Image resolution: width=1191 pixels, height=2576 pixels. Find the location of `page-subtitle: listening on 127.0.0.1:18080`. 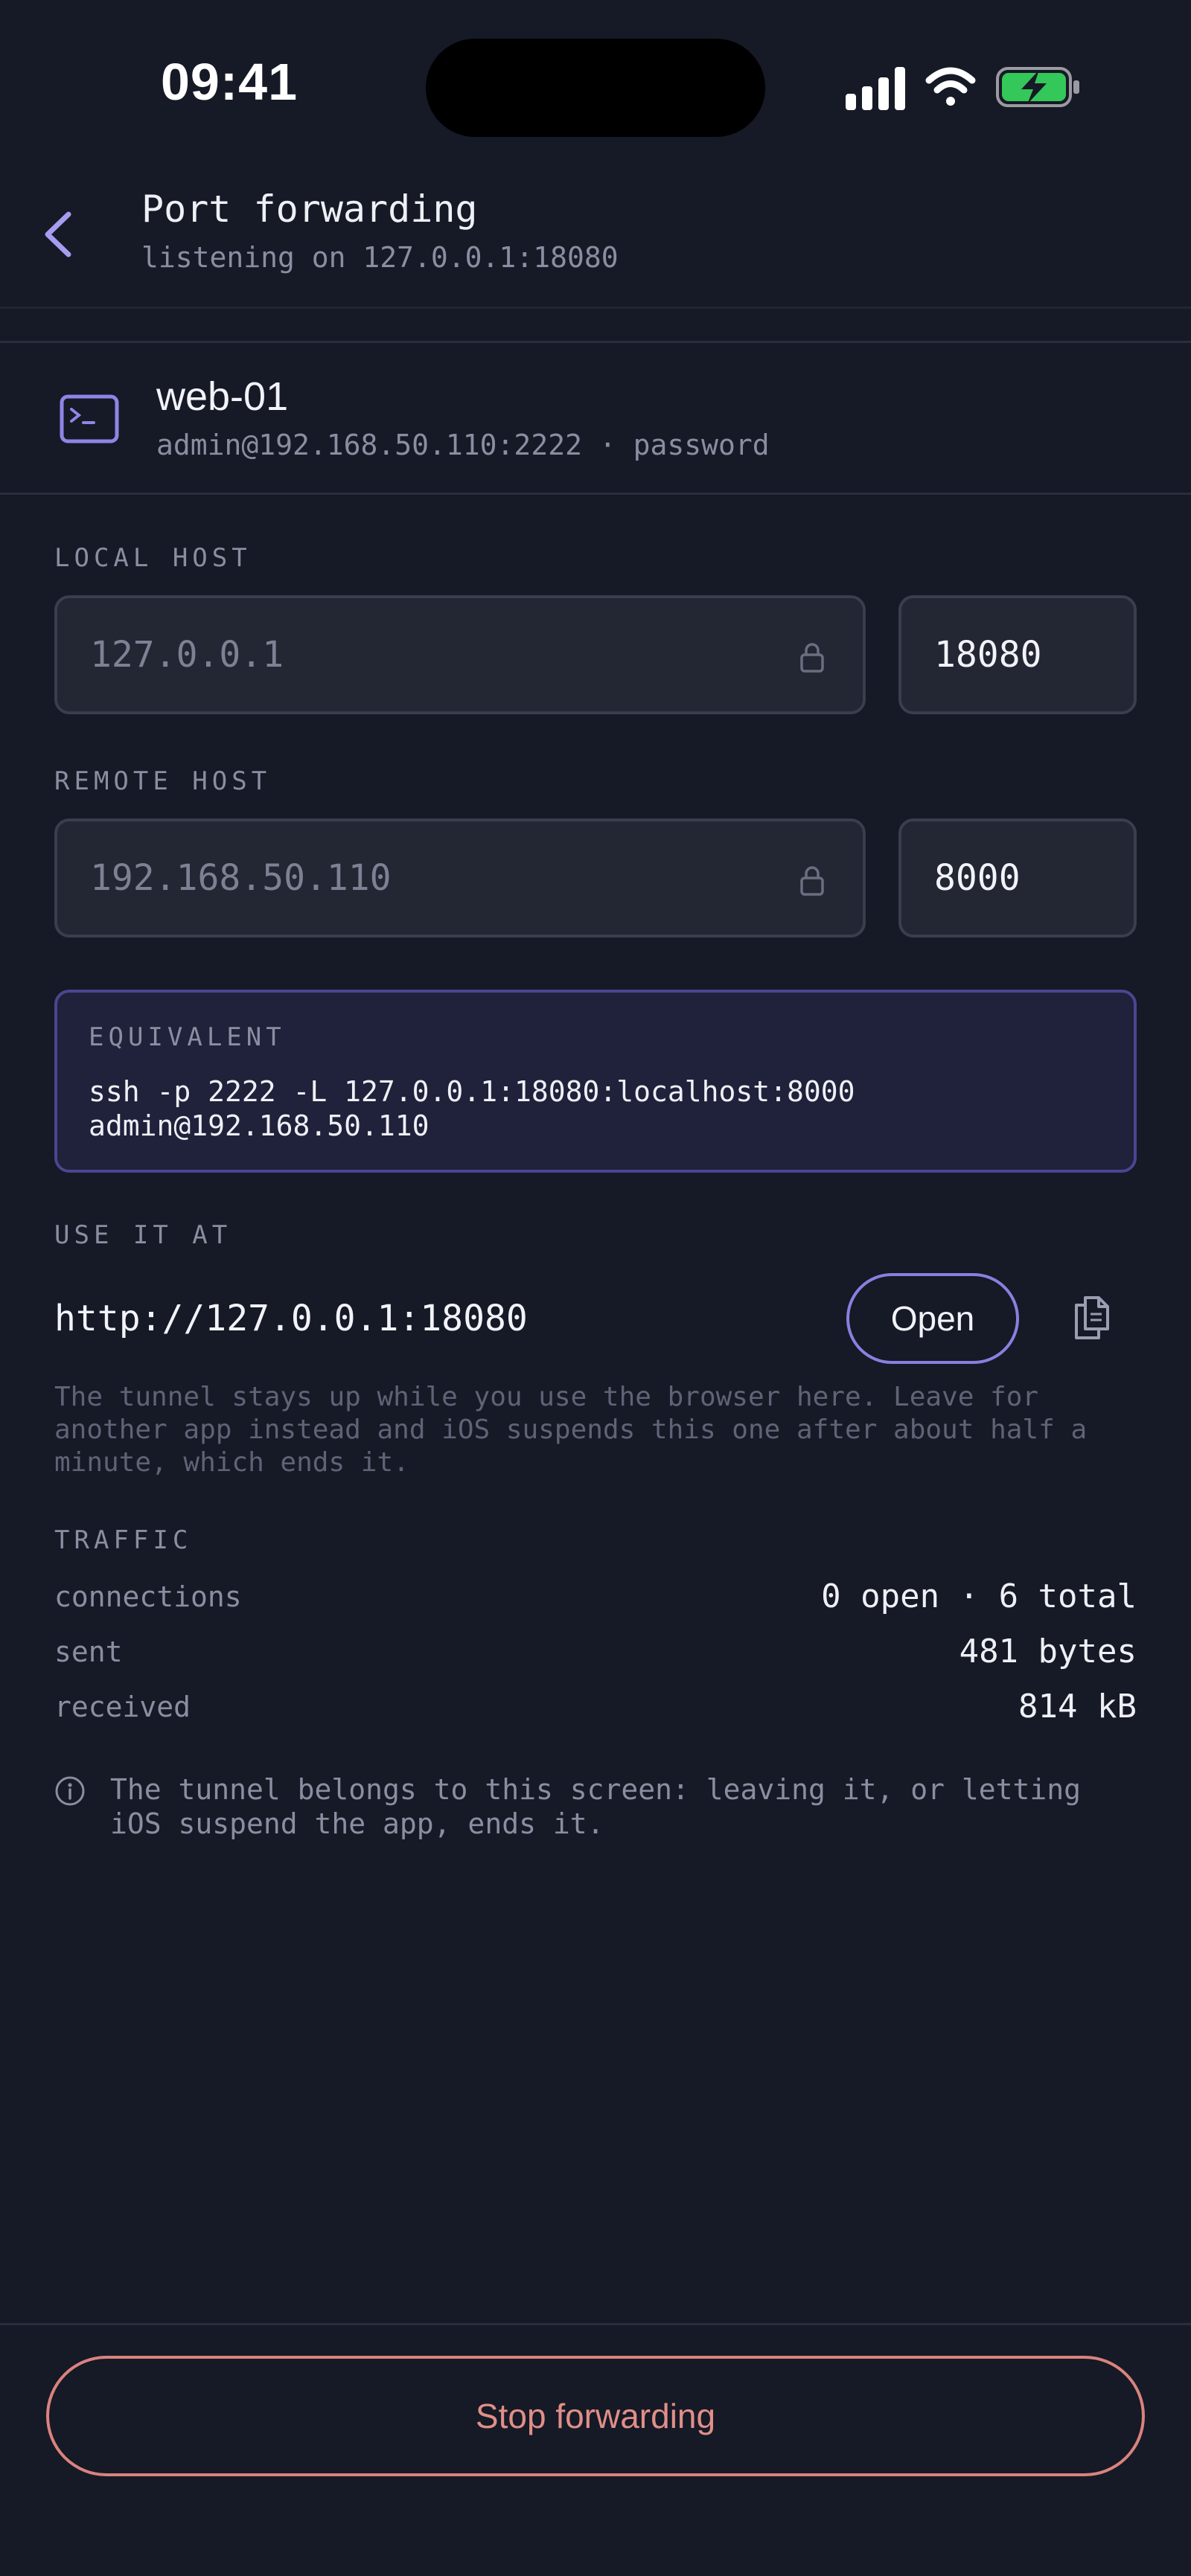

page-subtitle: listening on 127.0.0.1:18080 is located at coordinates (380, 258).